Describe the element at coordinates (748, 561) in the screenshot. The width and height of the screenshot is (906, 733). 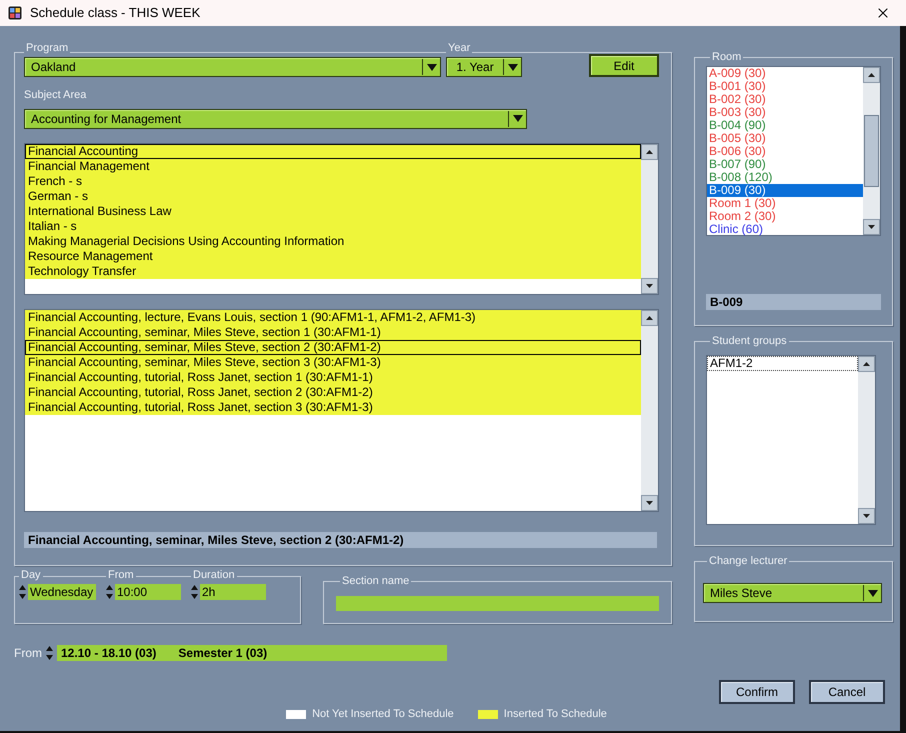
I see `group-label: Change lecturer` at that location.